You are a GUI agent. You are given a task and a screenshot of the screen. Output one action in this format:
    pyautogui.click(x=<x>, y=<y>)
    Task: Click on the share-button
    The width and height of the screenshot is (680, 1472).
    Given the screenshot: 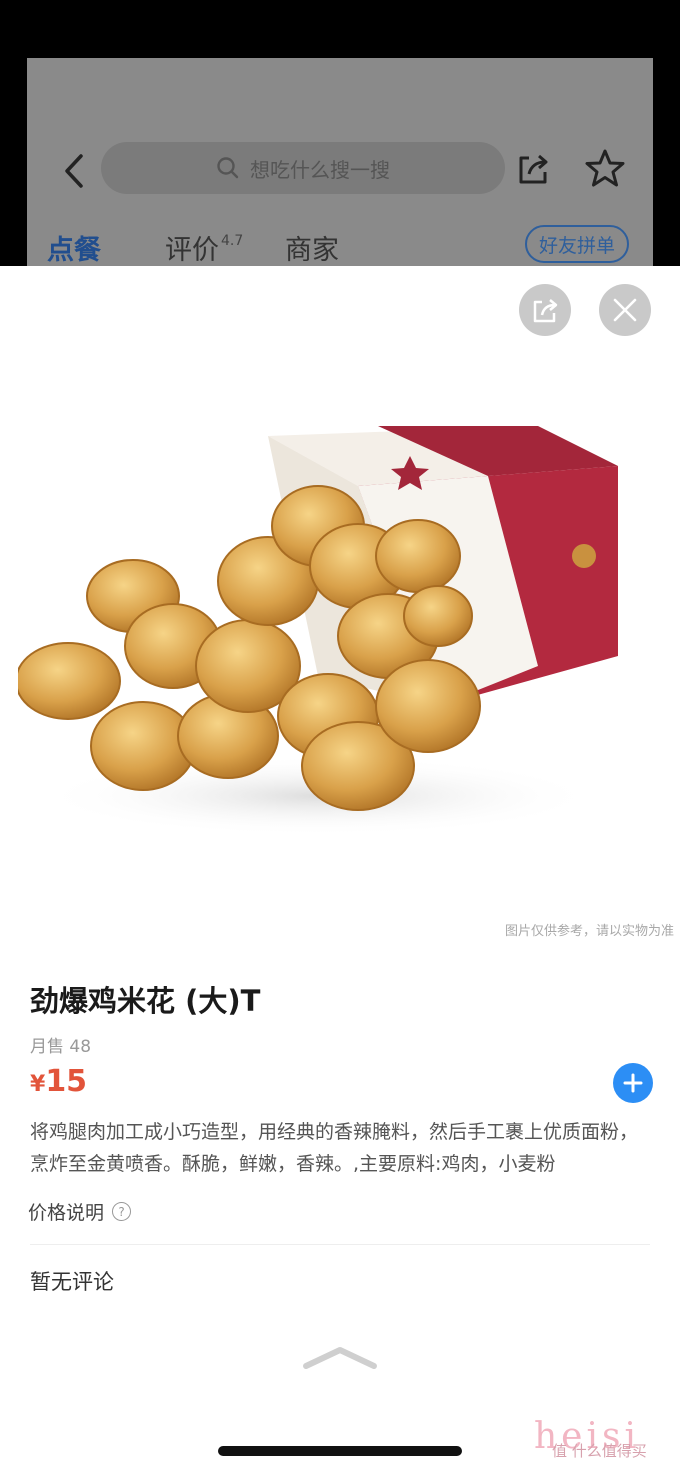 What is the action you would take?
    pyautogui.click(x=545, y=310)
    